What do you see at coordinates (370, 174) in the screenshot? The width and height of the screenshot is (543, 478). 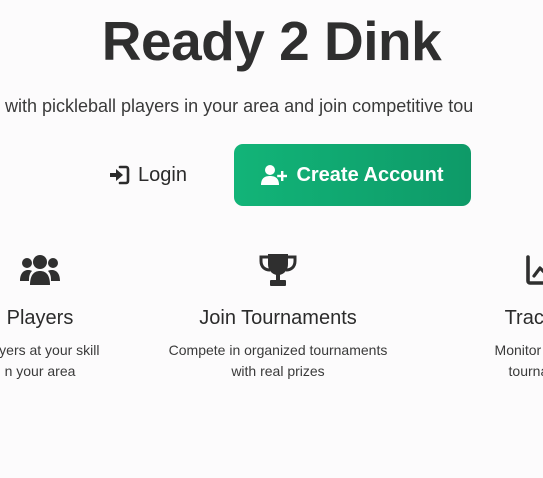 I see `create-account-label: Create Account` at bounding box center [370, 174].